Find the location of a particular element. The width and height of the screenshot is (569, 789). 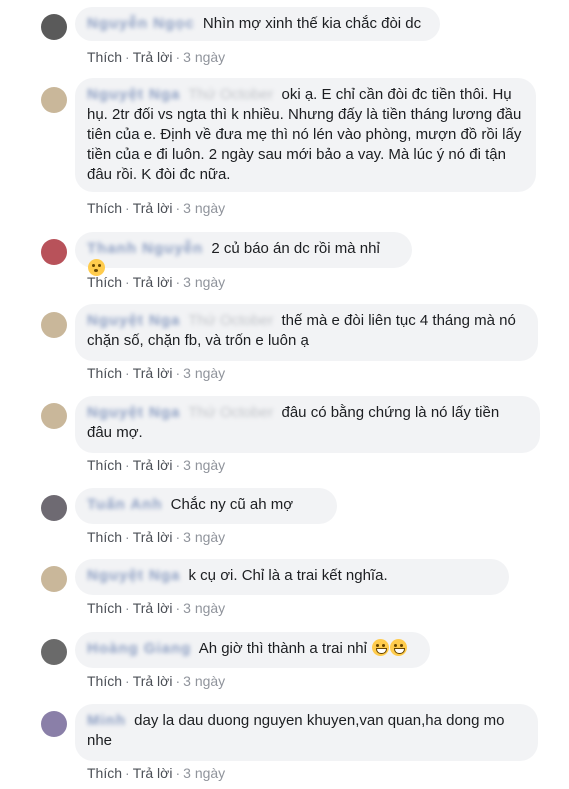

commenter-name: Tuấn Anh is located at coordinates (125, 504).